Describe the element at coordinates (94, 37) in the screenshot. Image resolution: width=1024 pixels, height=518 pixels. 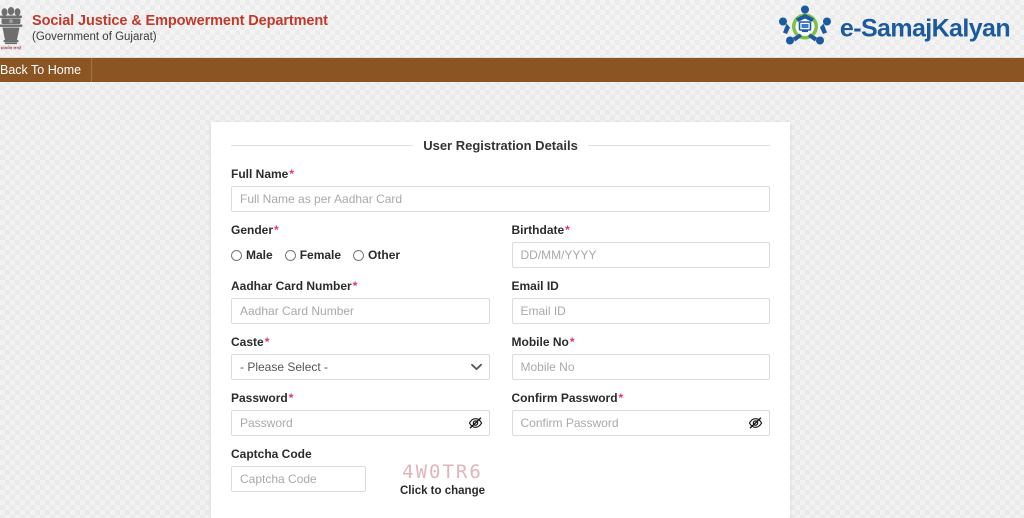
I see `government-subtitle: (Government of Gujarat)` at that location.